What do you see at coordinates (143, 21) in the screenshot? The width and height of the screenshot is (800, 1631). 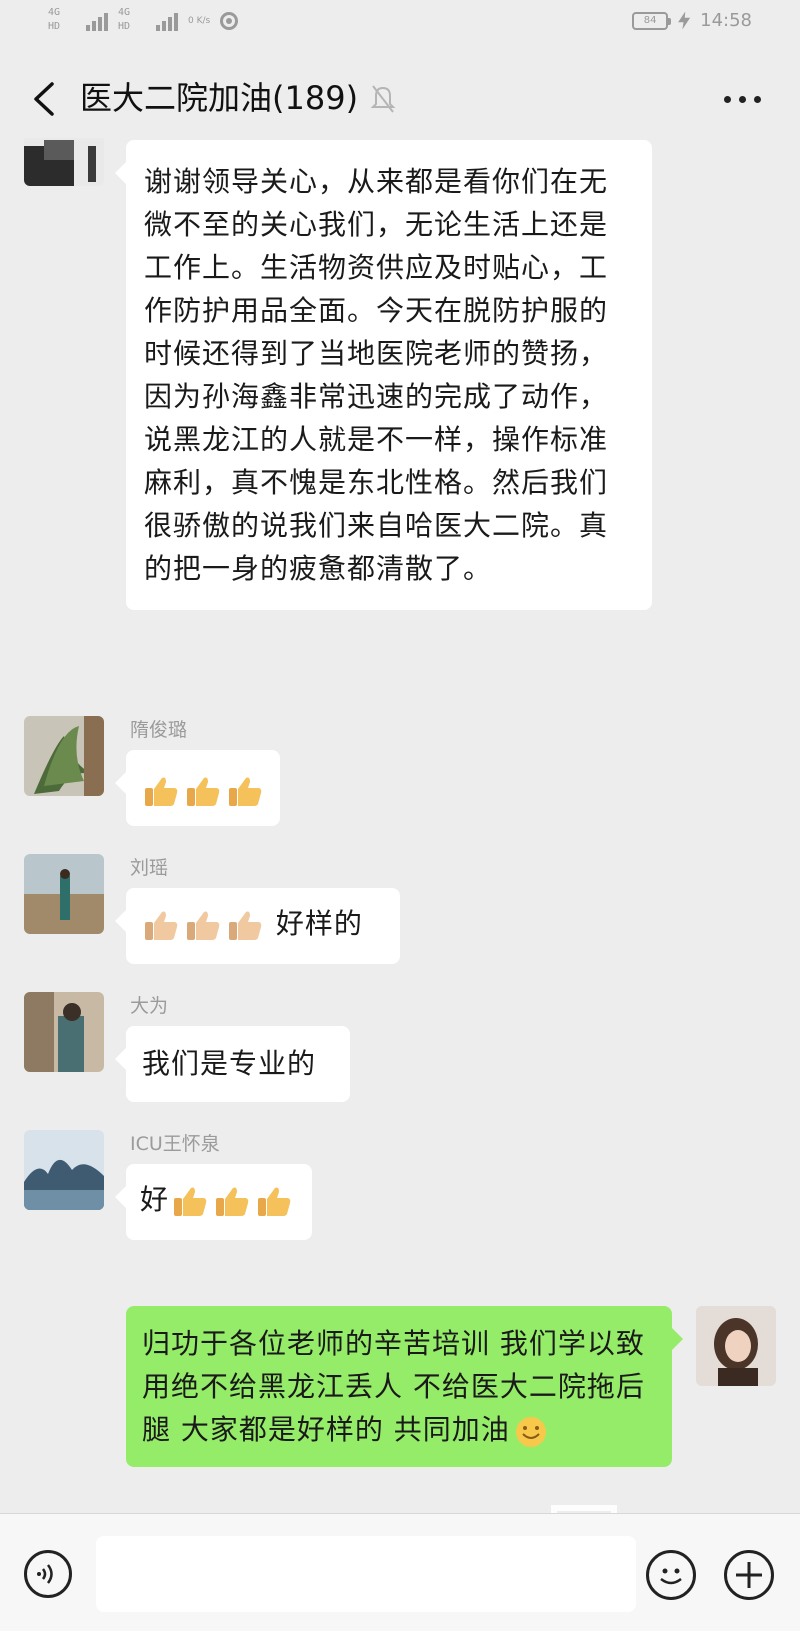 I see `status-left: 4G HD 4G HD 0 K/s` at bounding box center [143, 21].